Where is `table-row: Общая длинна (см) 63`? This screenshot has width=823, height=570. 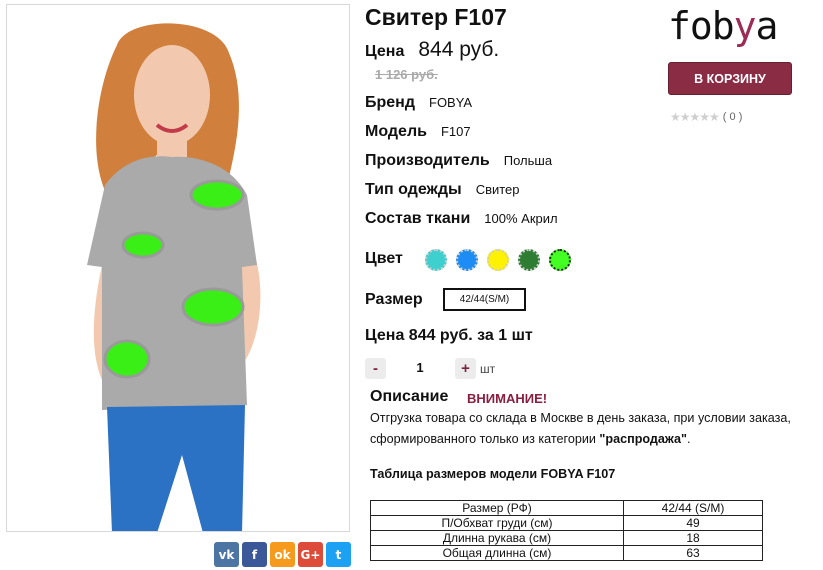
table-row: Общая длинна (см) 63 is located at coordinates (566, 553).